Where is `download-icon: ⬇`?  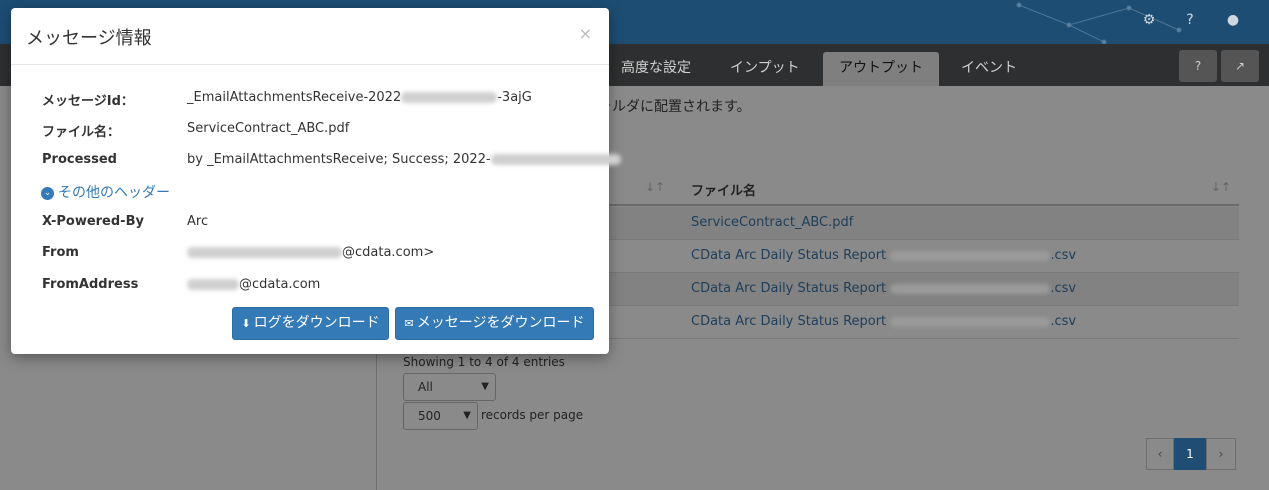
download-icon: ⬇ is located at coordinates (246, 323).